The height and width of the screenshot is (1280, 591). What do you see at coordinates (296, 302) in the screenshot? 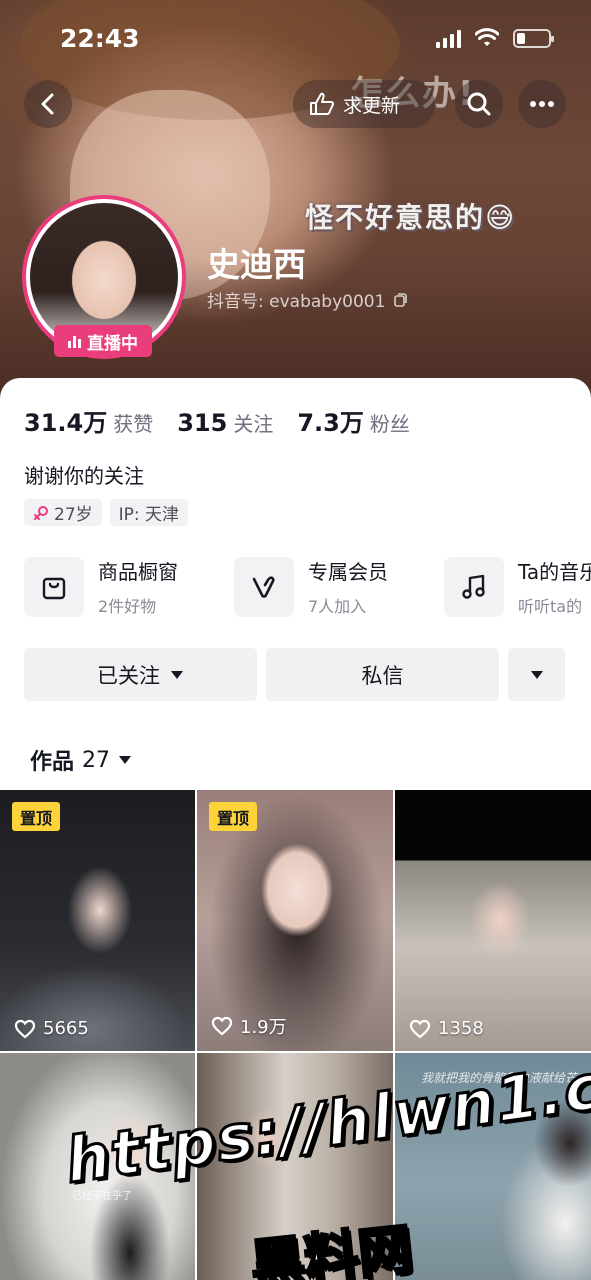
I see `douyin-id-text: 抖音号: evababy0001` at bounding box center [296, 302].